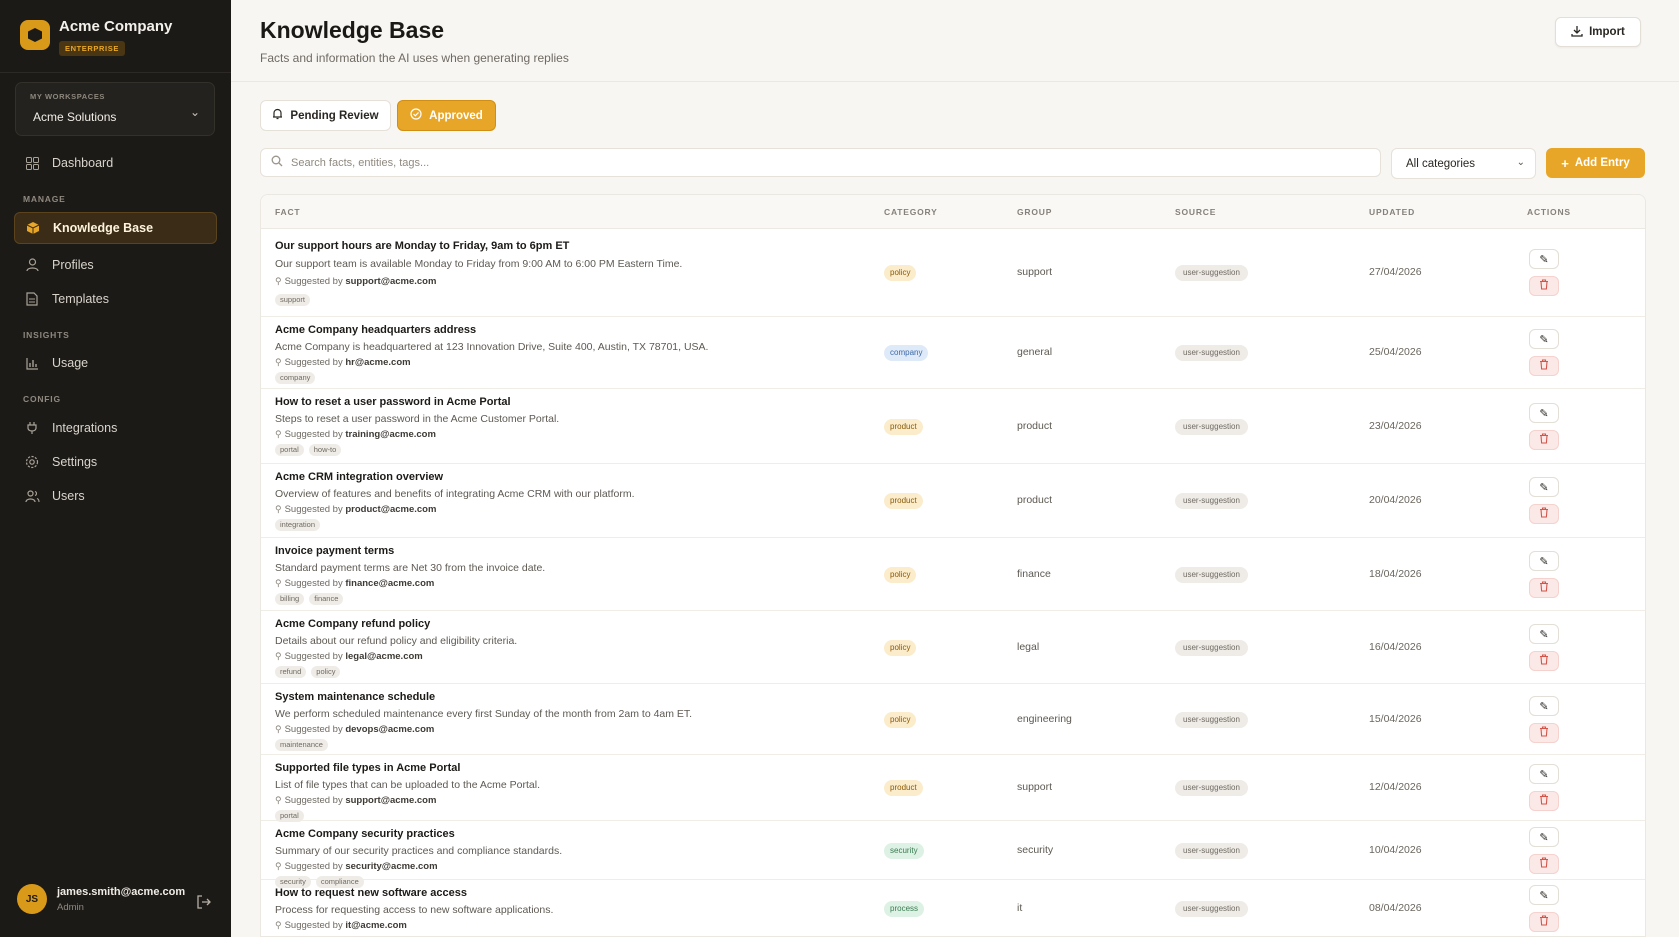 The image size is (1679, 937). What do you see at coordinates (1035, 352) in the screenshot?
I see `group-cell: general` at bounding box center [1035, 352].